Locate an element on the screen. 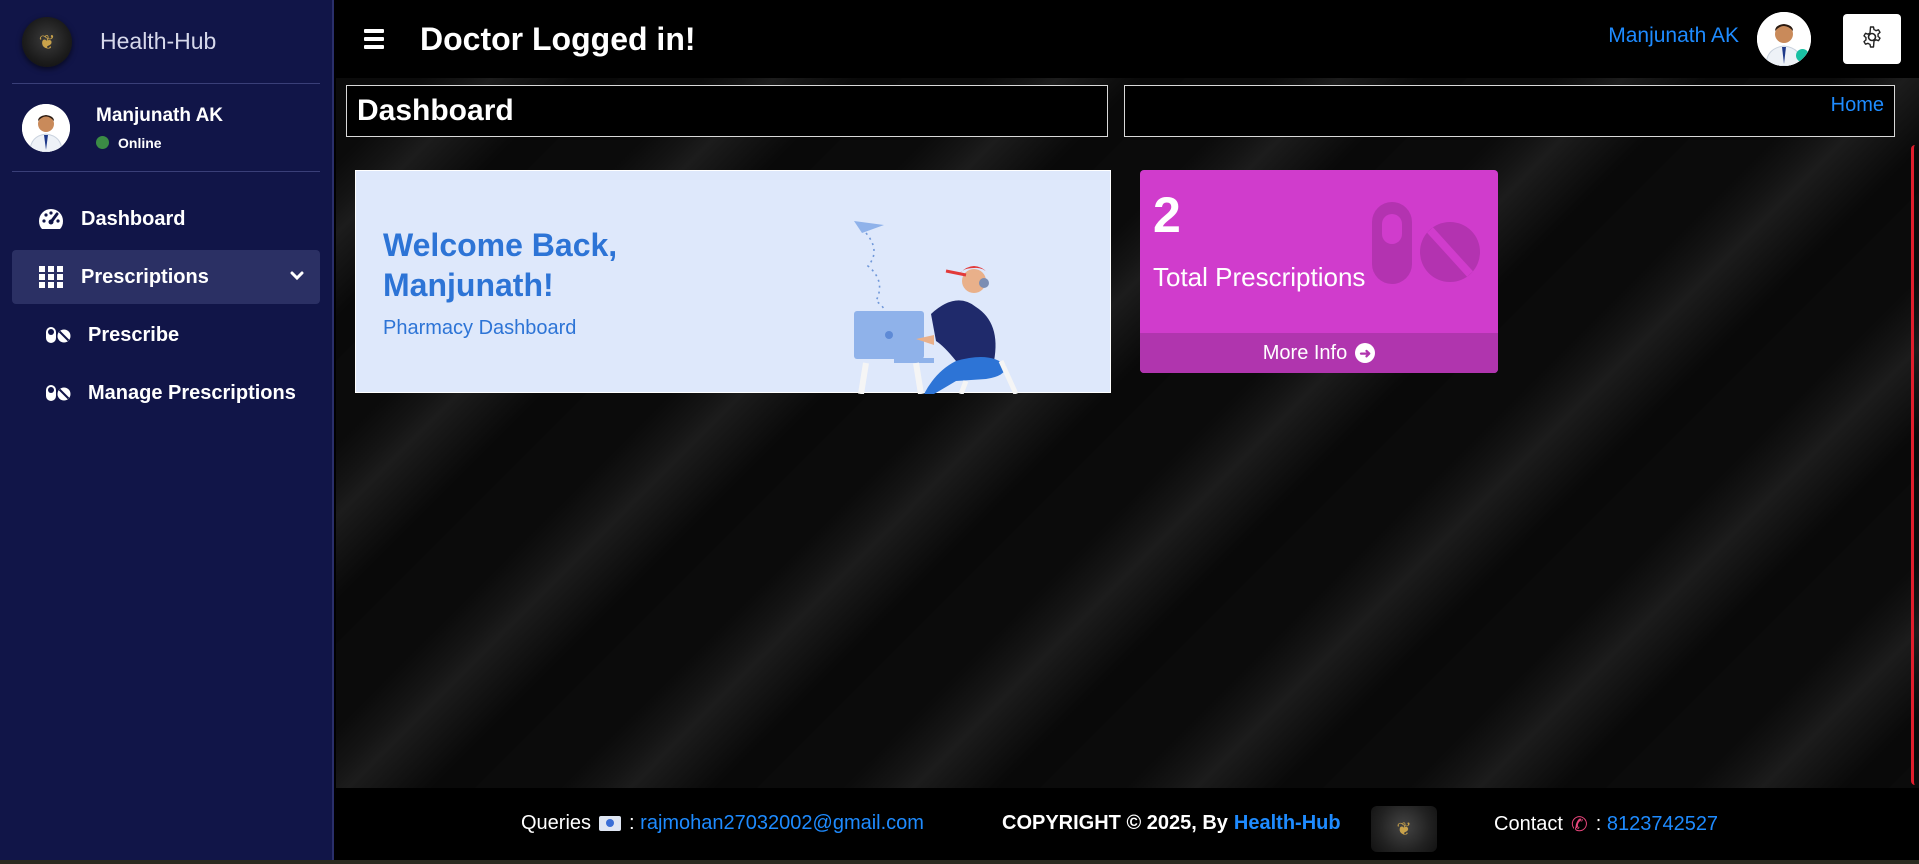 This screenshot has width=1919, height=864. sidebar-item-dashboard: Dashboard is located at coordinates (166, 219).